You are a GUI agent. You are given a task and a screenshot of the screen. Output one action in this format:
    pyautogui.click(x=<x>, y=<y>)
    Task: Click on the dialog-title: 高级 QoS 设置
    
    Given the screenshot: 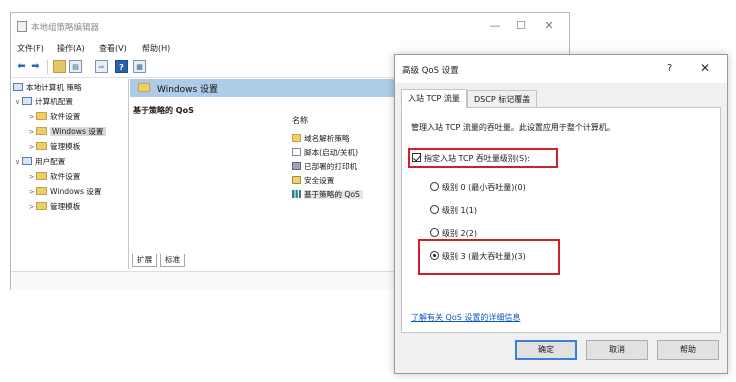 What is the action you would take?
    pyautogui.click(x=430, y=71)
    